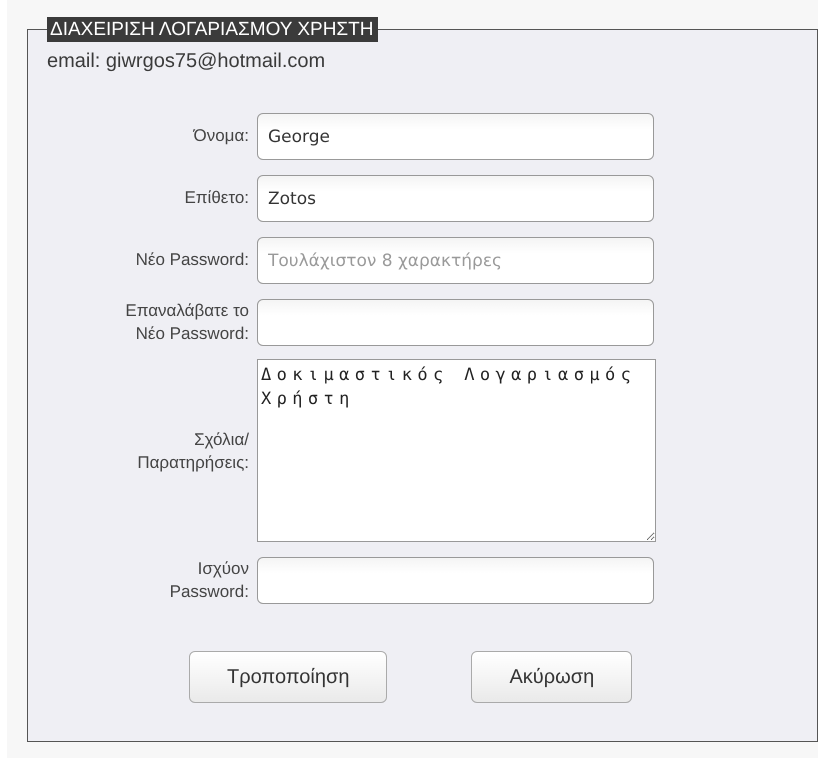 The image size is (825, 773). Describe the element at coordinates (186, 322) in the screenshot. I see `field-label: Επαναλάβατε το Νέο Password:` at that location.